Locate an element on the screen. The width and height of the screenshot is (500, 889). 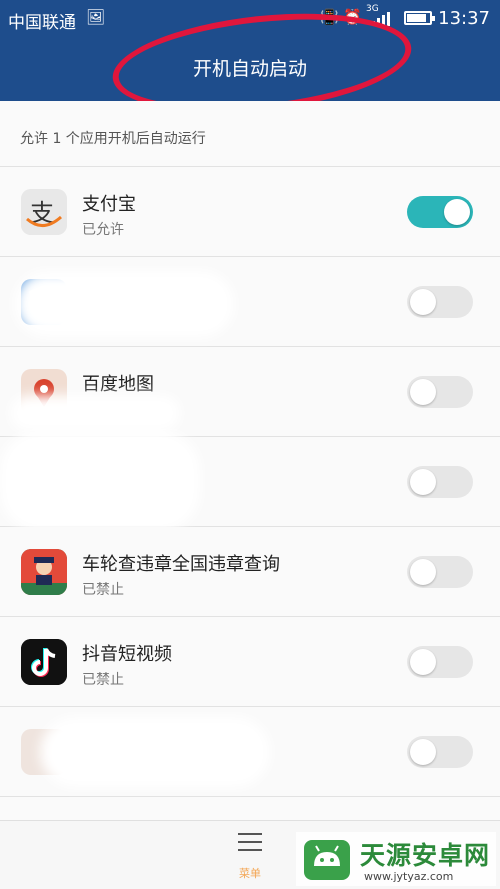
watermark-url: www.jytyaz.com is located at coordinates (409, 876).